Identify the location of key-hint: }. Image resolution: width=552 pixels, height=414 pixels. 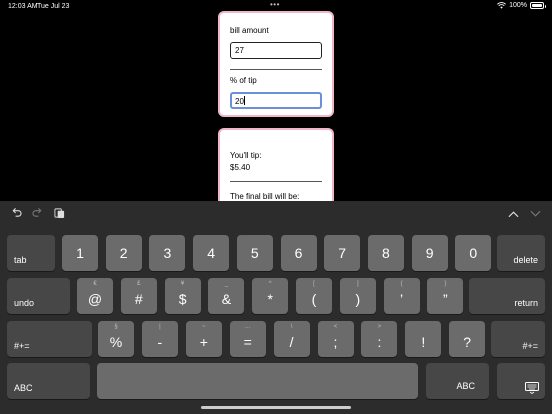
(445, 284).